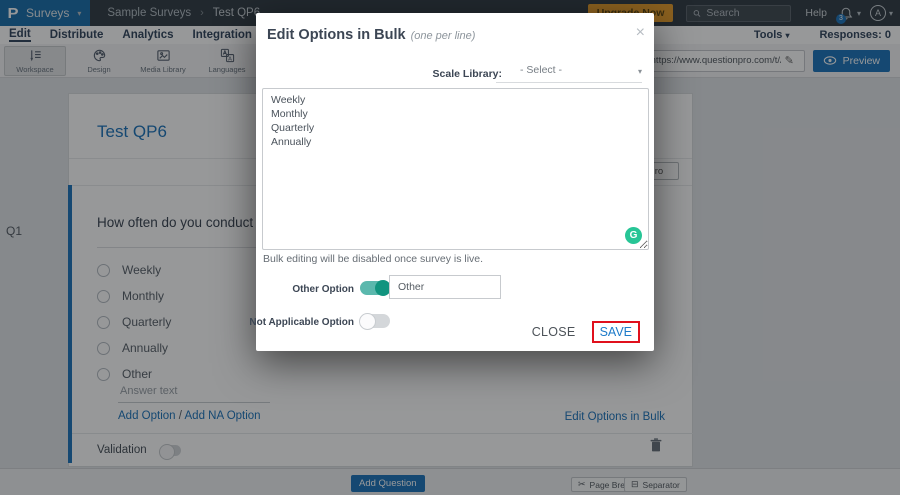 Image resolution: width=900 pixels, height=495 pixels. Describe the element at coordinates (443, 36) in the screenshot. I see `modal-subtitle: (one per line)` at that location.